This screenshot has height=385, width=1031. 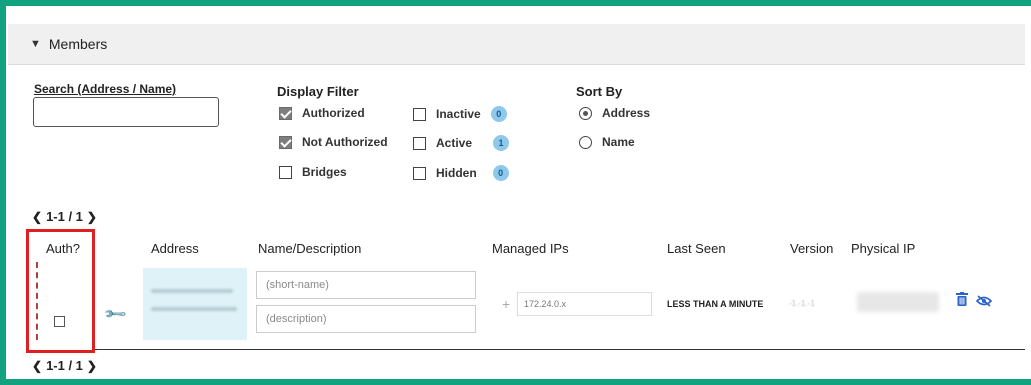 I want to click on display-filter-title: Display Filter, so click(x=318, y=91).